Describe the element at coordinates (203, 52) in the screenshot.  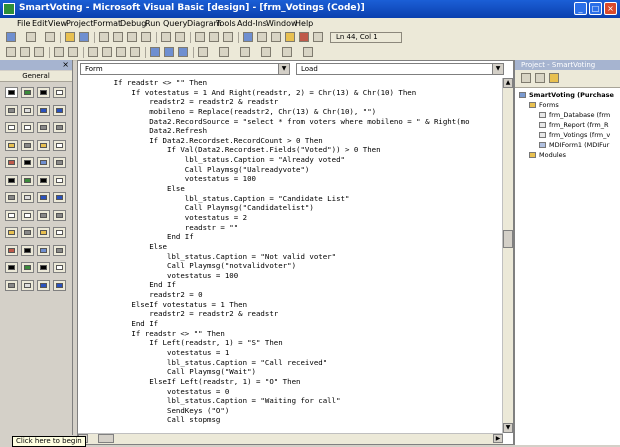
I see `align-icon` at that location.